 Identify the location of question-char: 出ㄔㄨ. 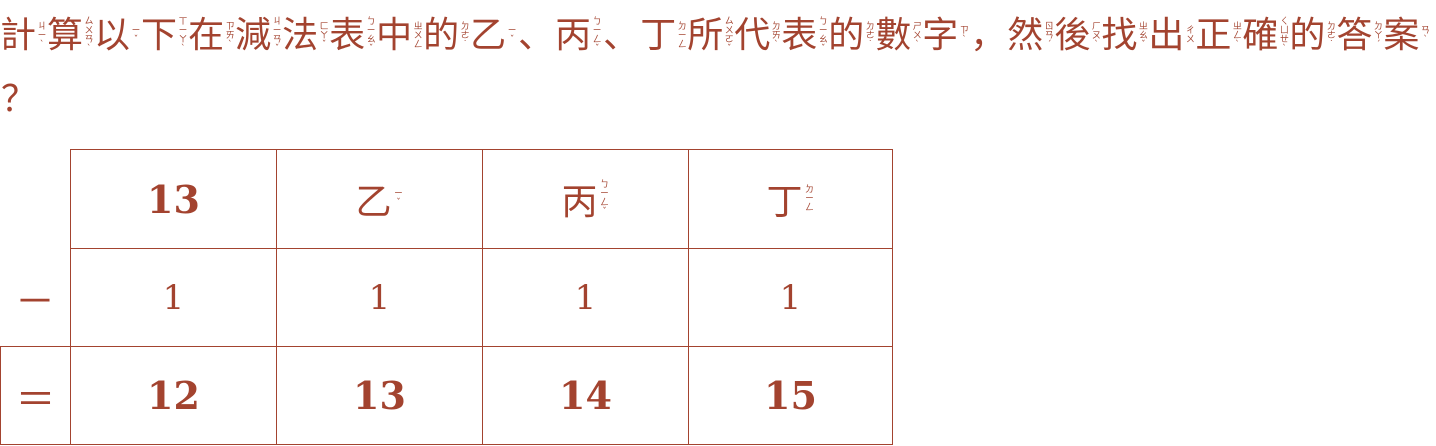
(1171, 36).